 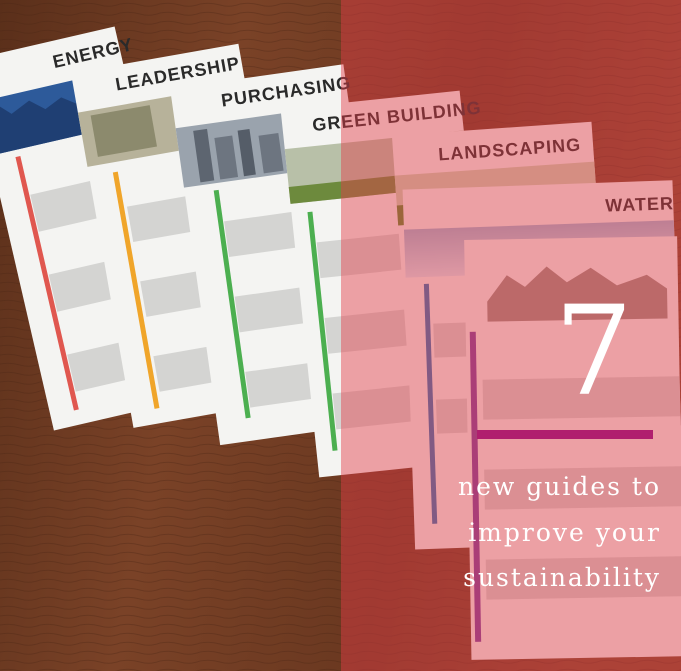 What do you see at coordinates (593, 352) in the screenshot?
I see `headline-number: 7` at bounding box center [593, 352].